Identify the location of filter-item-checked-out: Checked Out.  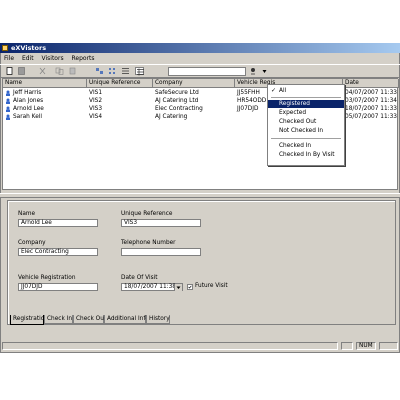
(306, 122).